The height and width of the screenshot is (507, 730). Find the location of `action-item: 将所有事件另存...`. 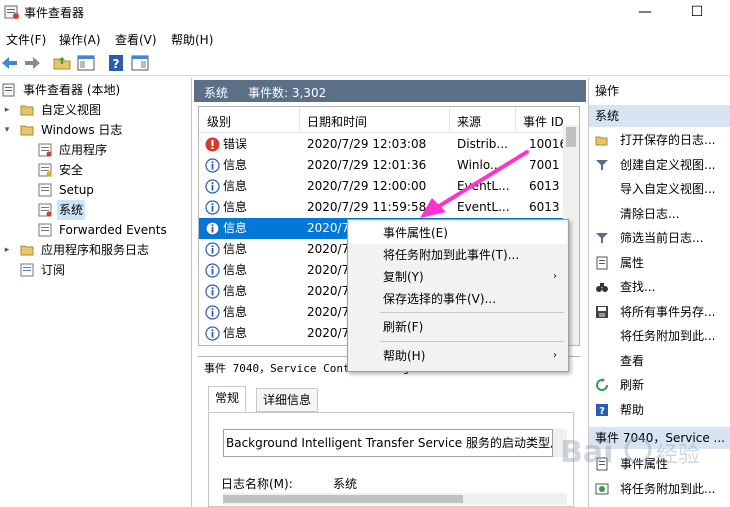

action-item: 将所有事件另存... is located at coordinates (659, 312).